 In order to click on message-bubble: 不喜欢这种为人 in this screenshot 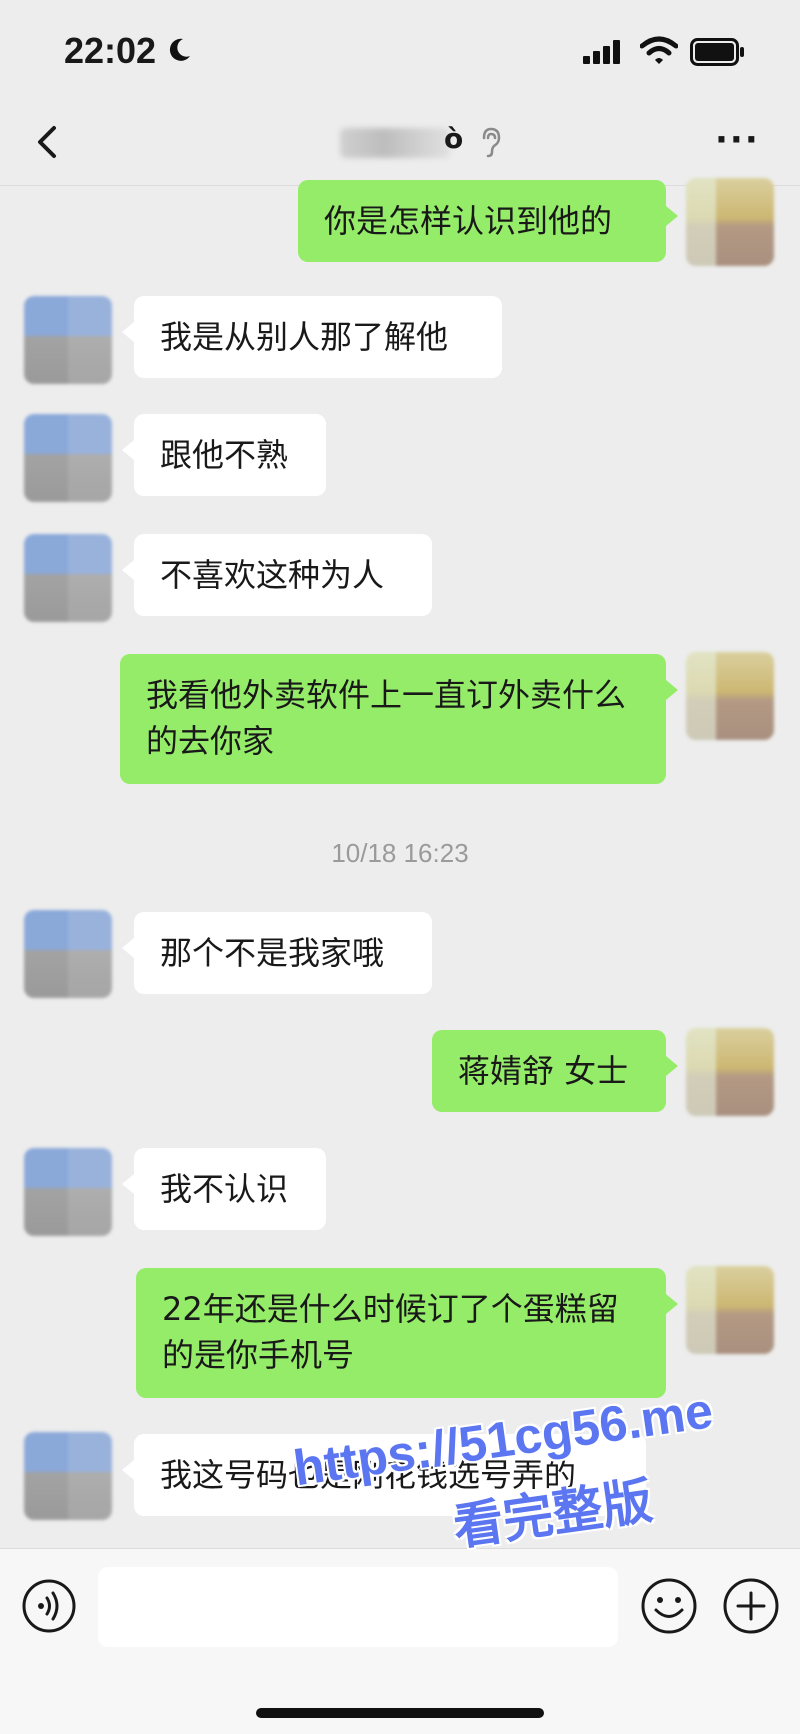, I will do `click(277, 575)`.